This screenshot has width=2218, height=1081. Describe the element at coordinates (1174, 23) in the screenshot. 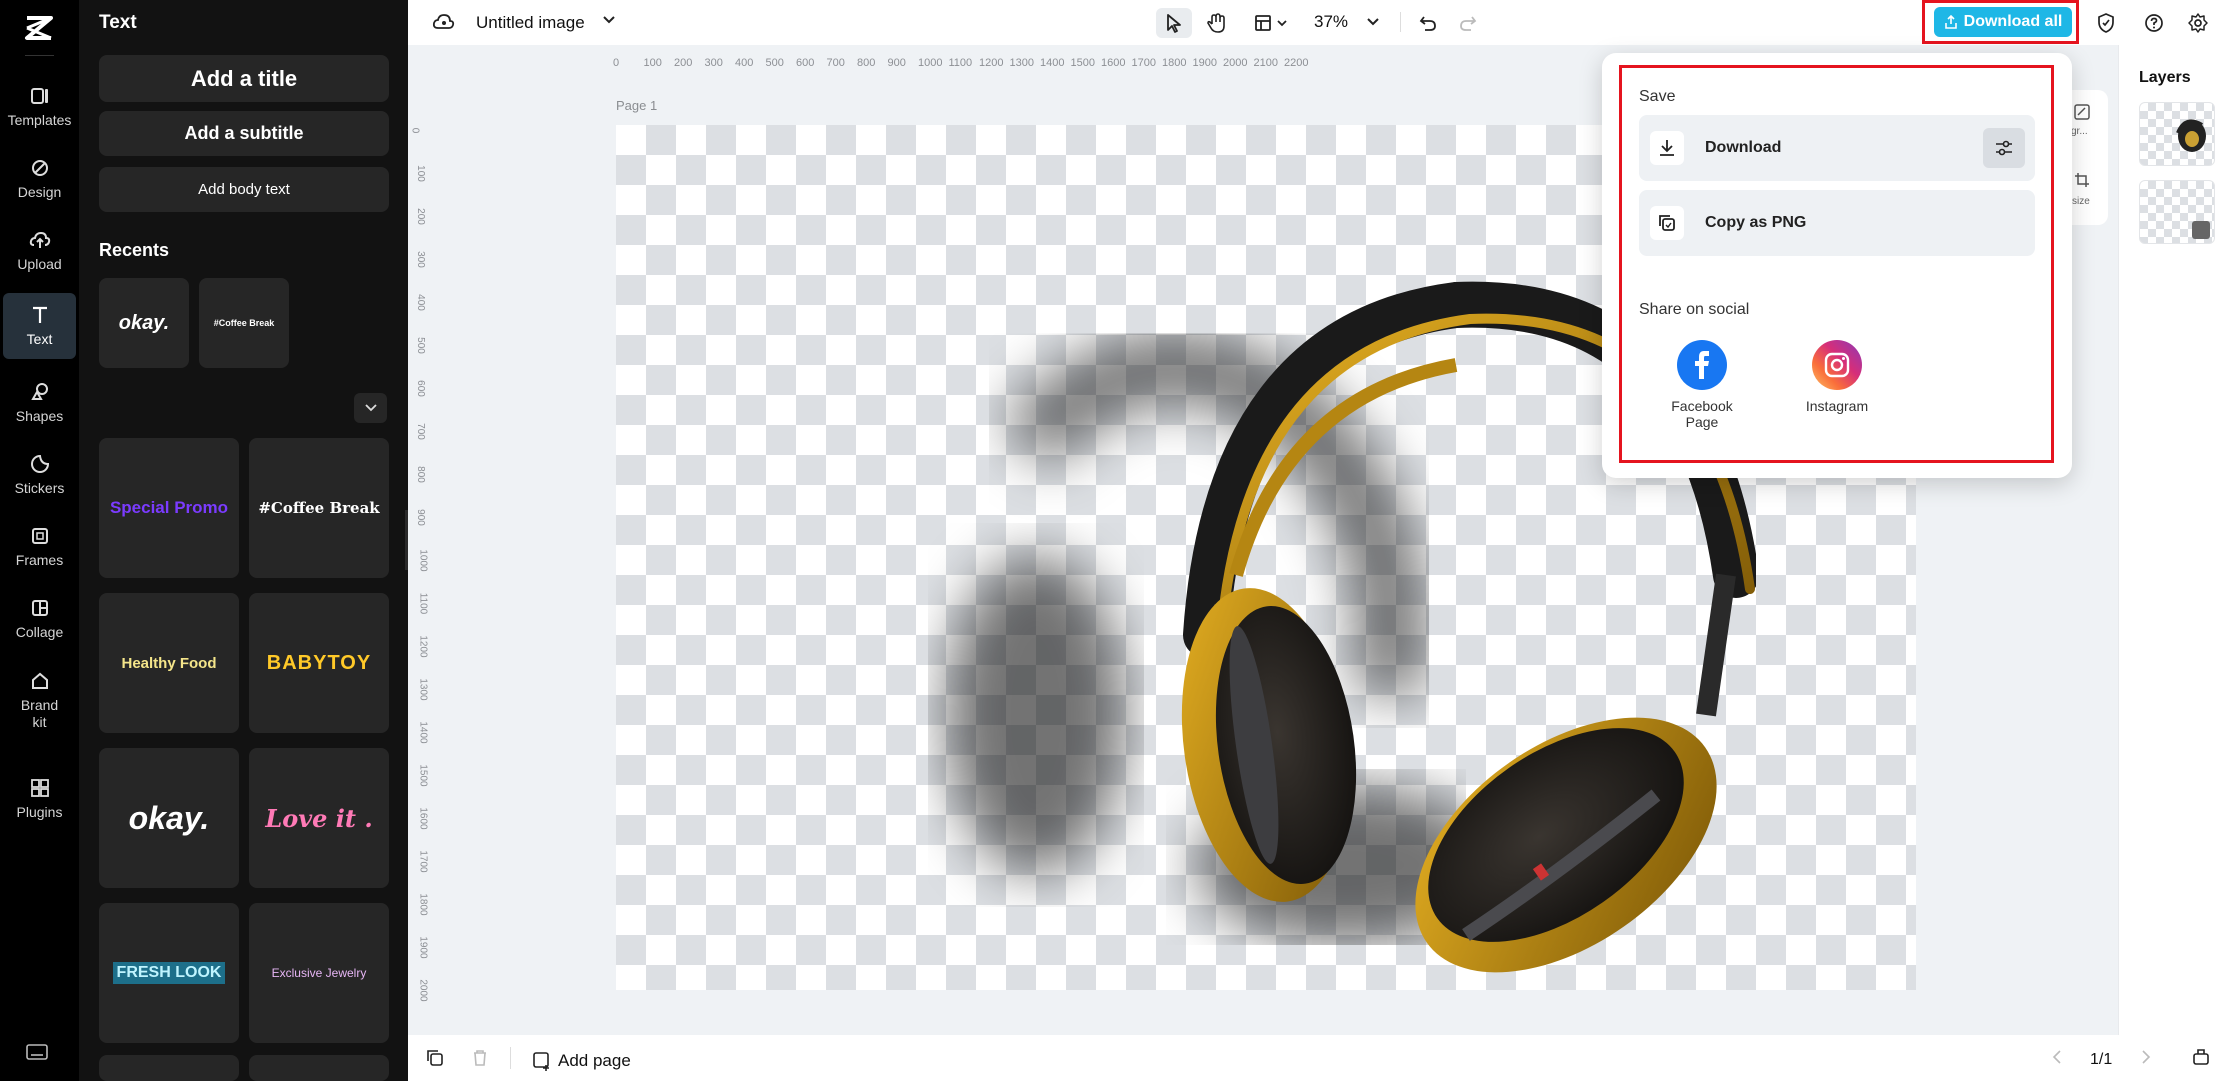

I see `select-tool-button` at that location.